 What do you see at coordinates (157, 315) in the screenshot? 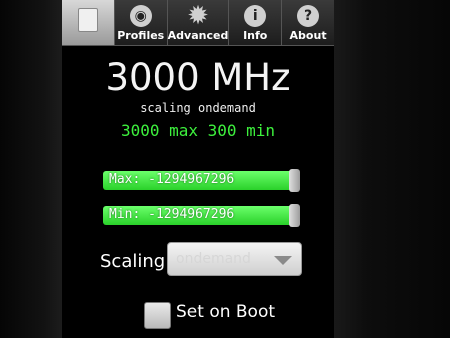
I see `set-on-boot-checkbox` at bounding box center [157, 315].